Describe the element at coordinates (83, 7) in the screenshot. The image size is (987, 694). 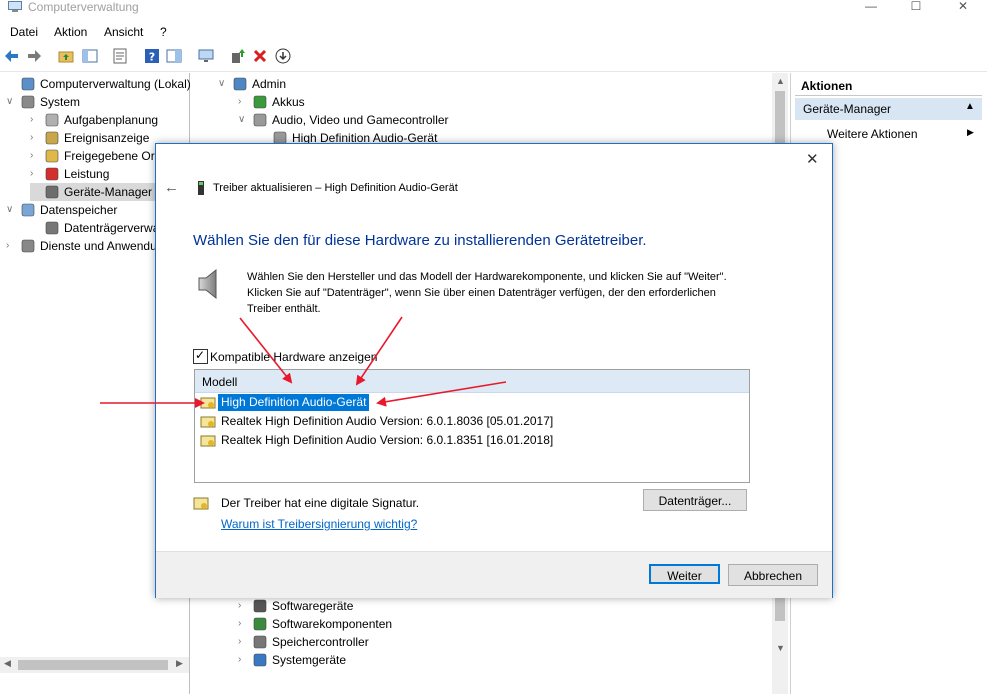
I see `window-title: Computerverwaltung` at that location.